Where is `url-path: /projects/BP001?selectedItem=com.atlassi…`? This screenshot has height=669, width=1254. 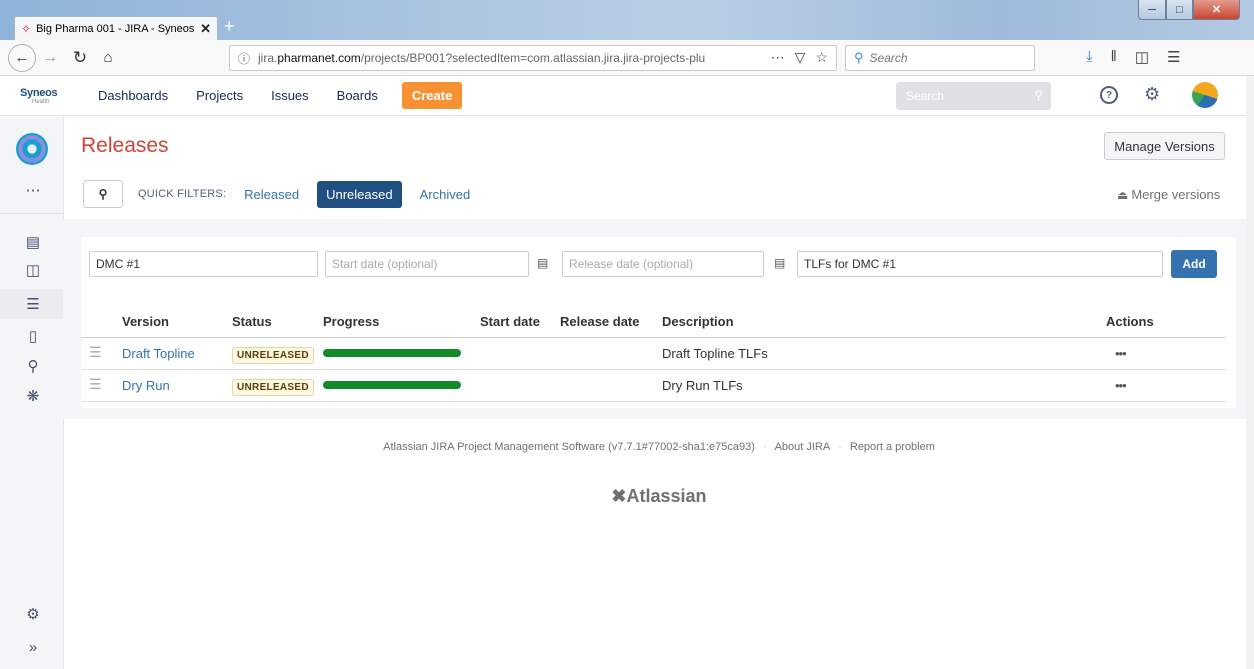 url-path: /projects/BP001?selectedItem=com.atlassi… is located at coordinates (533, 58).